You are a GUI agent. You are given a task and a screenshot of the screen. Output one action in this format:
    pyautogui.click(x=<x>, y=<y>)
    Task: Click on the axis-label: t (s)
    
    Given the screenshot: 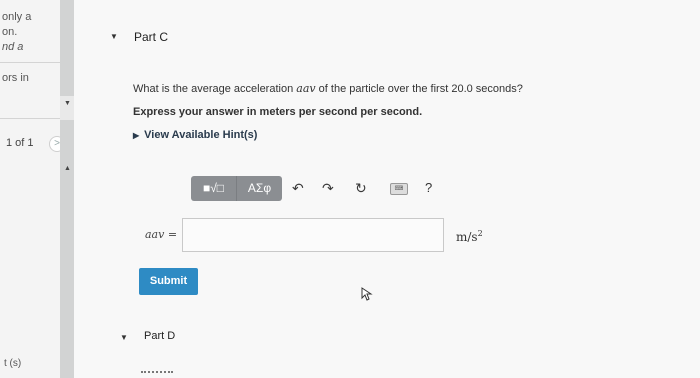 What is the action you would take?
    pyautogui.click(x=13, y=363)
    